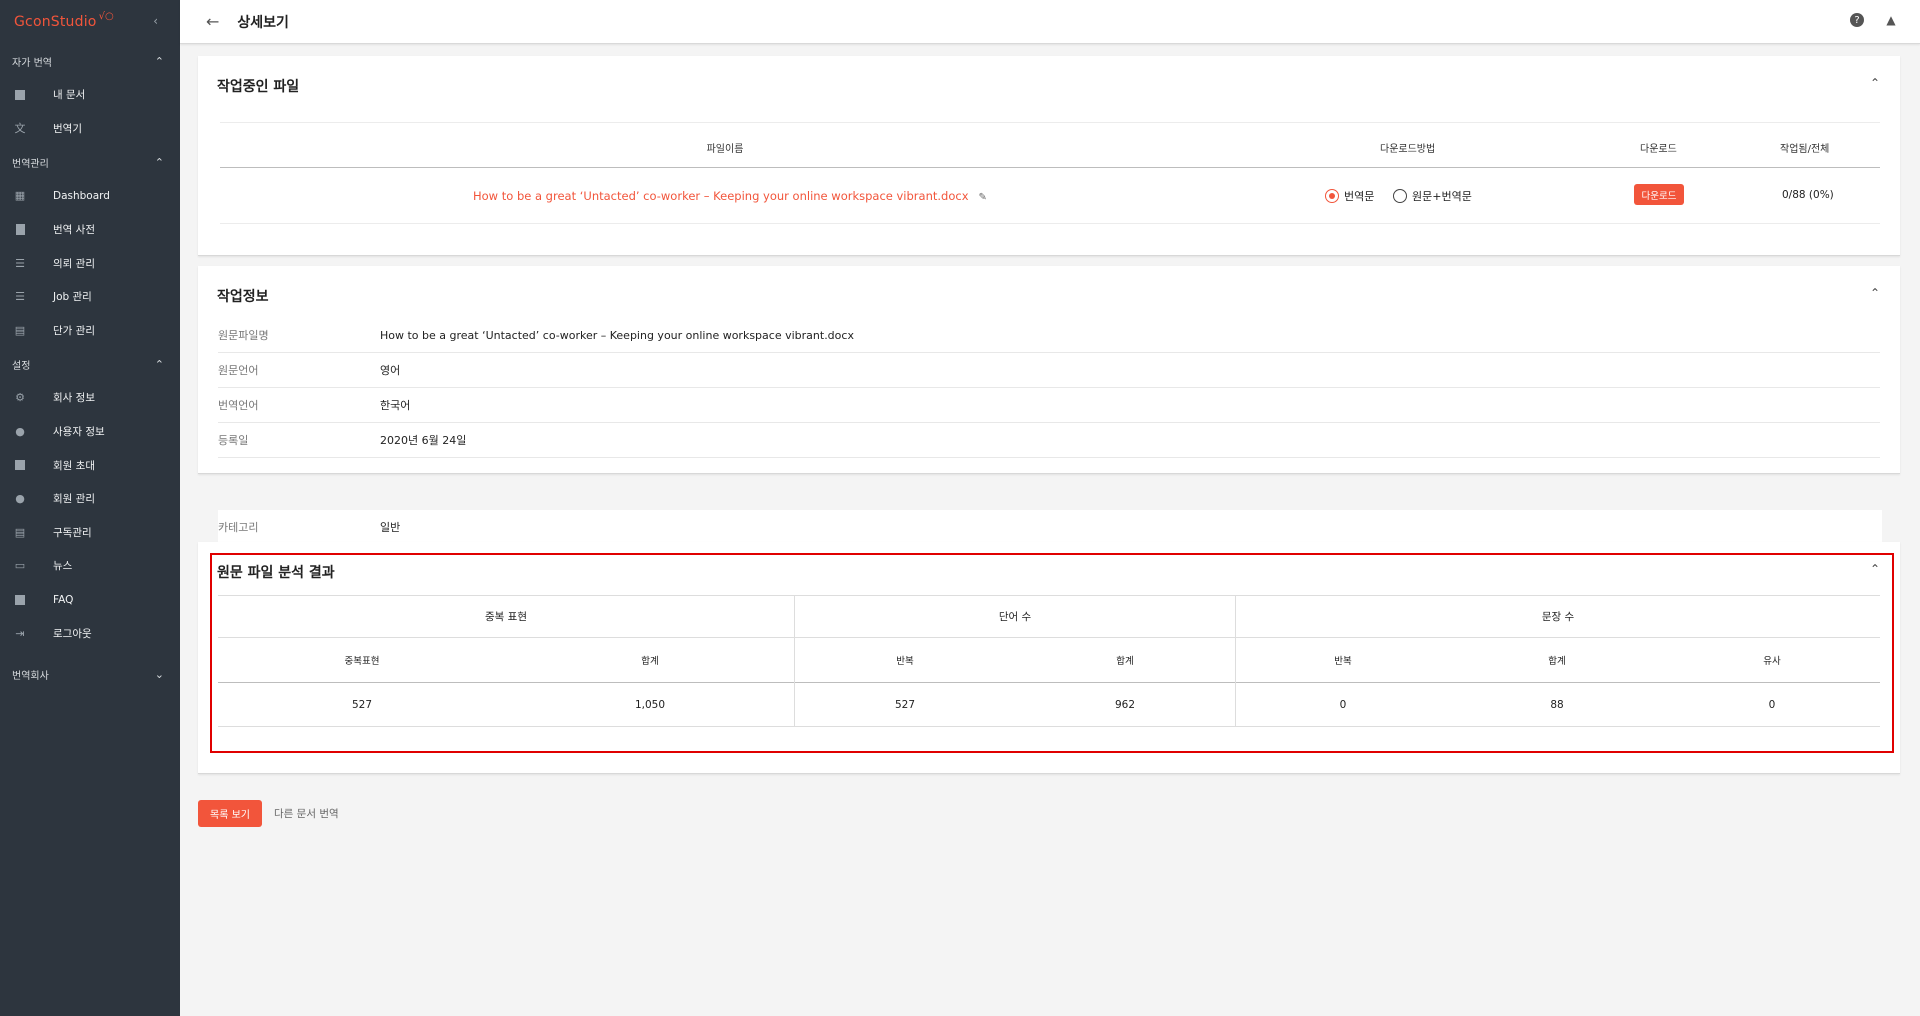 The width and height of the screenshot is (1920, 1016). Describe the element at coordinates (243, 297) in the screenshot. I see `job-info-title: 작업정보` at that location.